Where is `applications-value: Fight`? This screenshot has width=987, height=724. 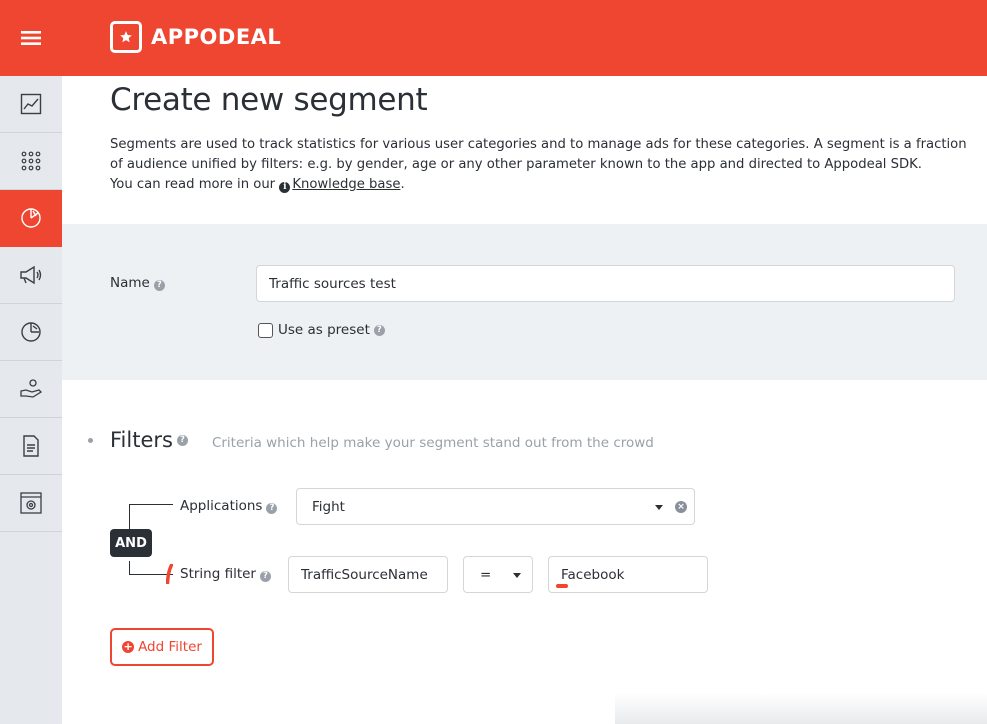
applications-value: Fight is located at coordinates (328, 506).